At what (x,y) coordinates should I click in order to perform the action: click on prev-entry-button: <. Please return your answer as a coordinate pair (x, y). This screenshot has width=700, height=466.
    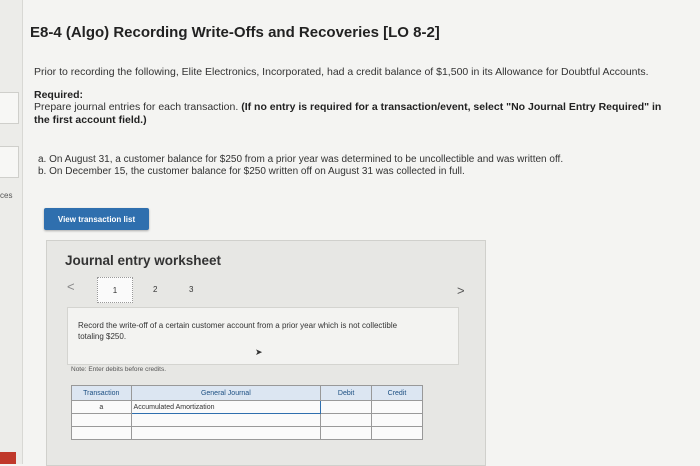
    Looking at the image, I should click on (71, 286).